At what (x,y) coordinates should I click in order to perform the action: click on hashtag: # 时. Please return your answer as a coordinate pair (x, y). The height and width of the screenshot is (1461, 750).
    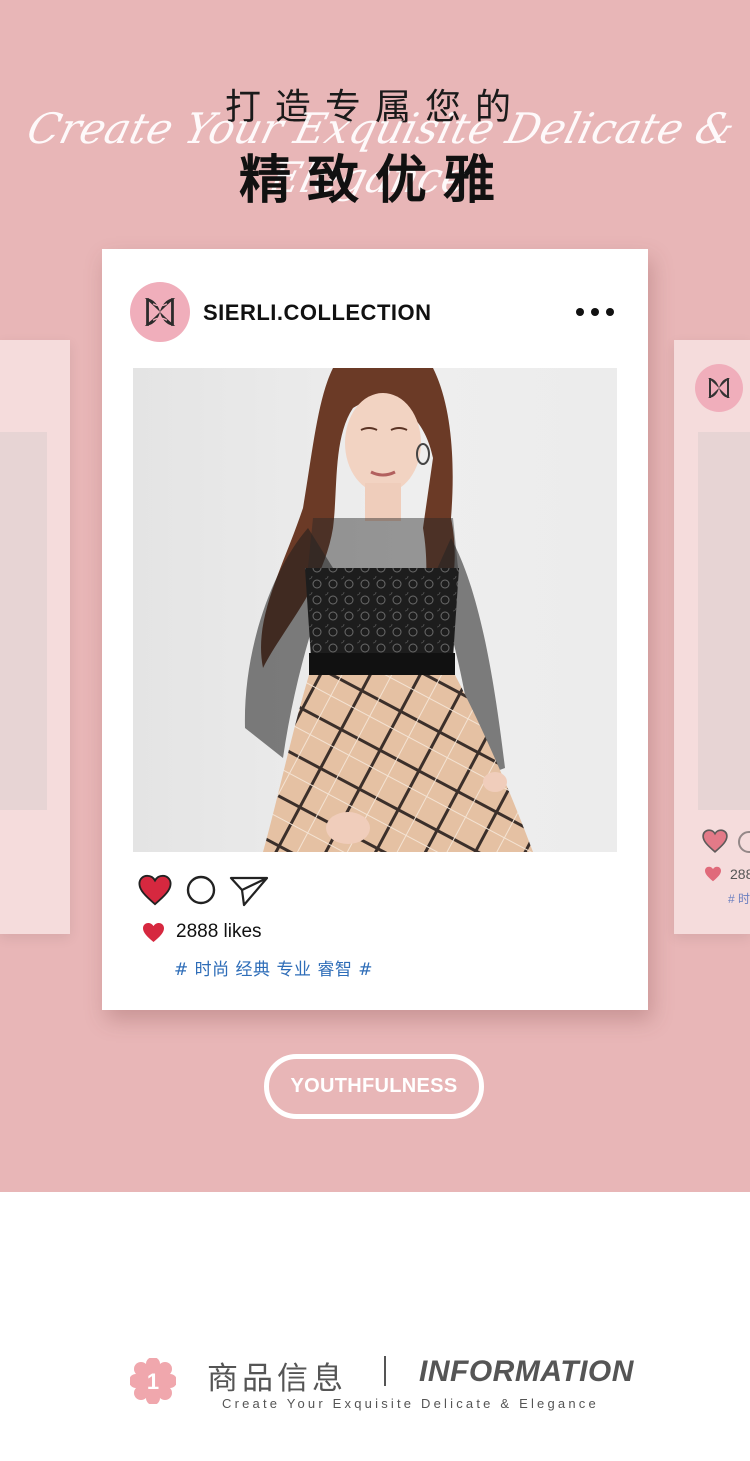
    Looking at the image, I should click on (739, 898).